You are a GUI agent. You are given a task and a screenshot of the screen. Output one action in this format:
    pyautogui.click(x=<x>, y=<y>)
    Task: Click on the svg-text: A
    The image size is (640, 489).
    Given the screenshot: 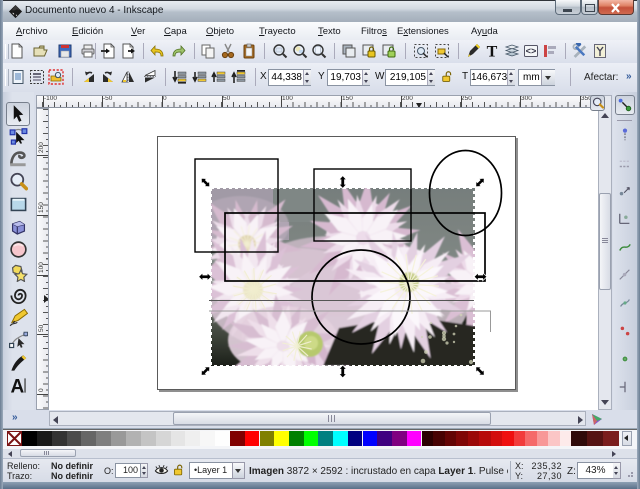 What is the action you would take?
    pyautogui.click(x=17, y=386)
    